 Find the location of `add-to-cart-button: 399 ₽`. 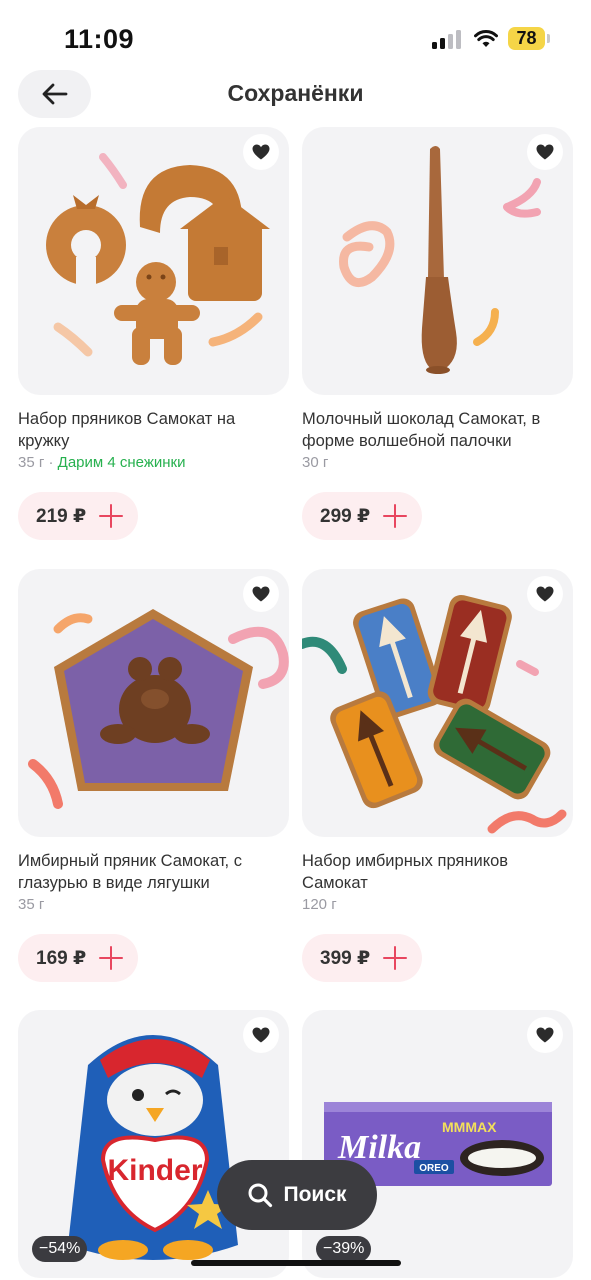

add-to-cart-button: 399 ₽ is located at coordinates (362, 958).